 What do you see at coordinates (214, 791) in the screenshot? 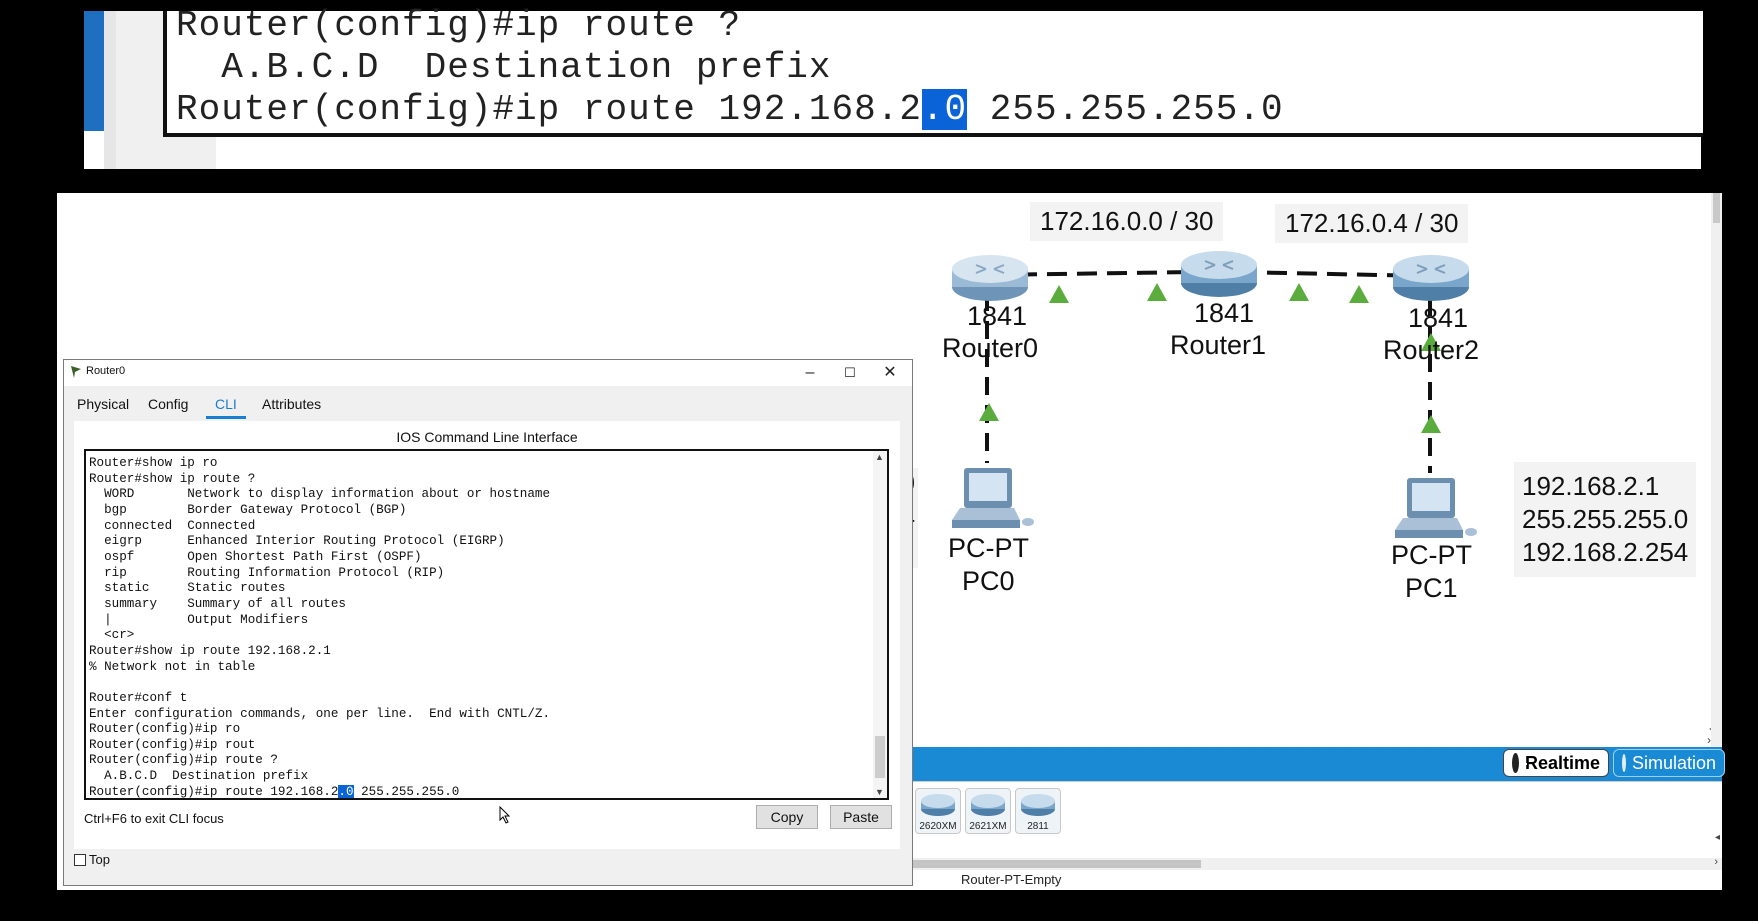
I see `terminal-current-cmd: Router(config)#ip route 192.168.2` at bounding box center [214, 791].